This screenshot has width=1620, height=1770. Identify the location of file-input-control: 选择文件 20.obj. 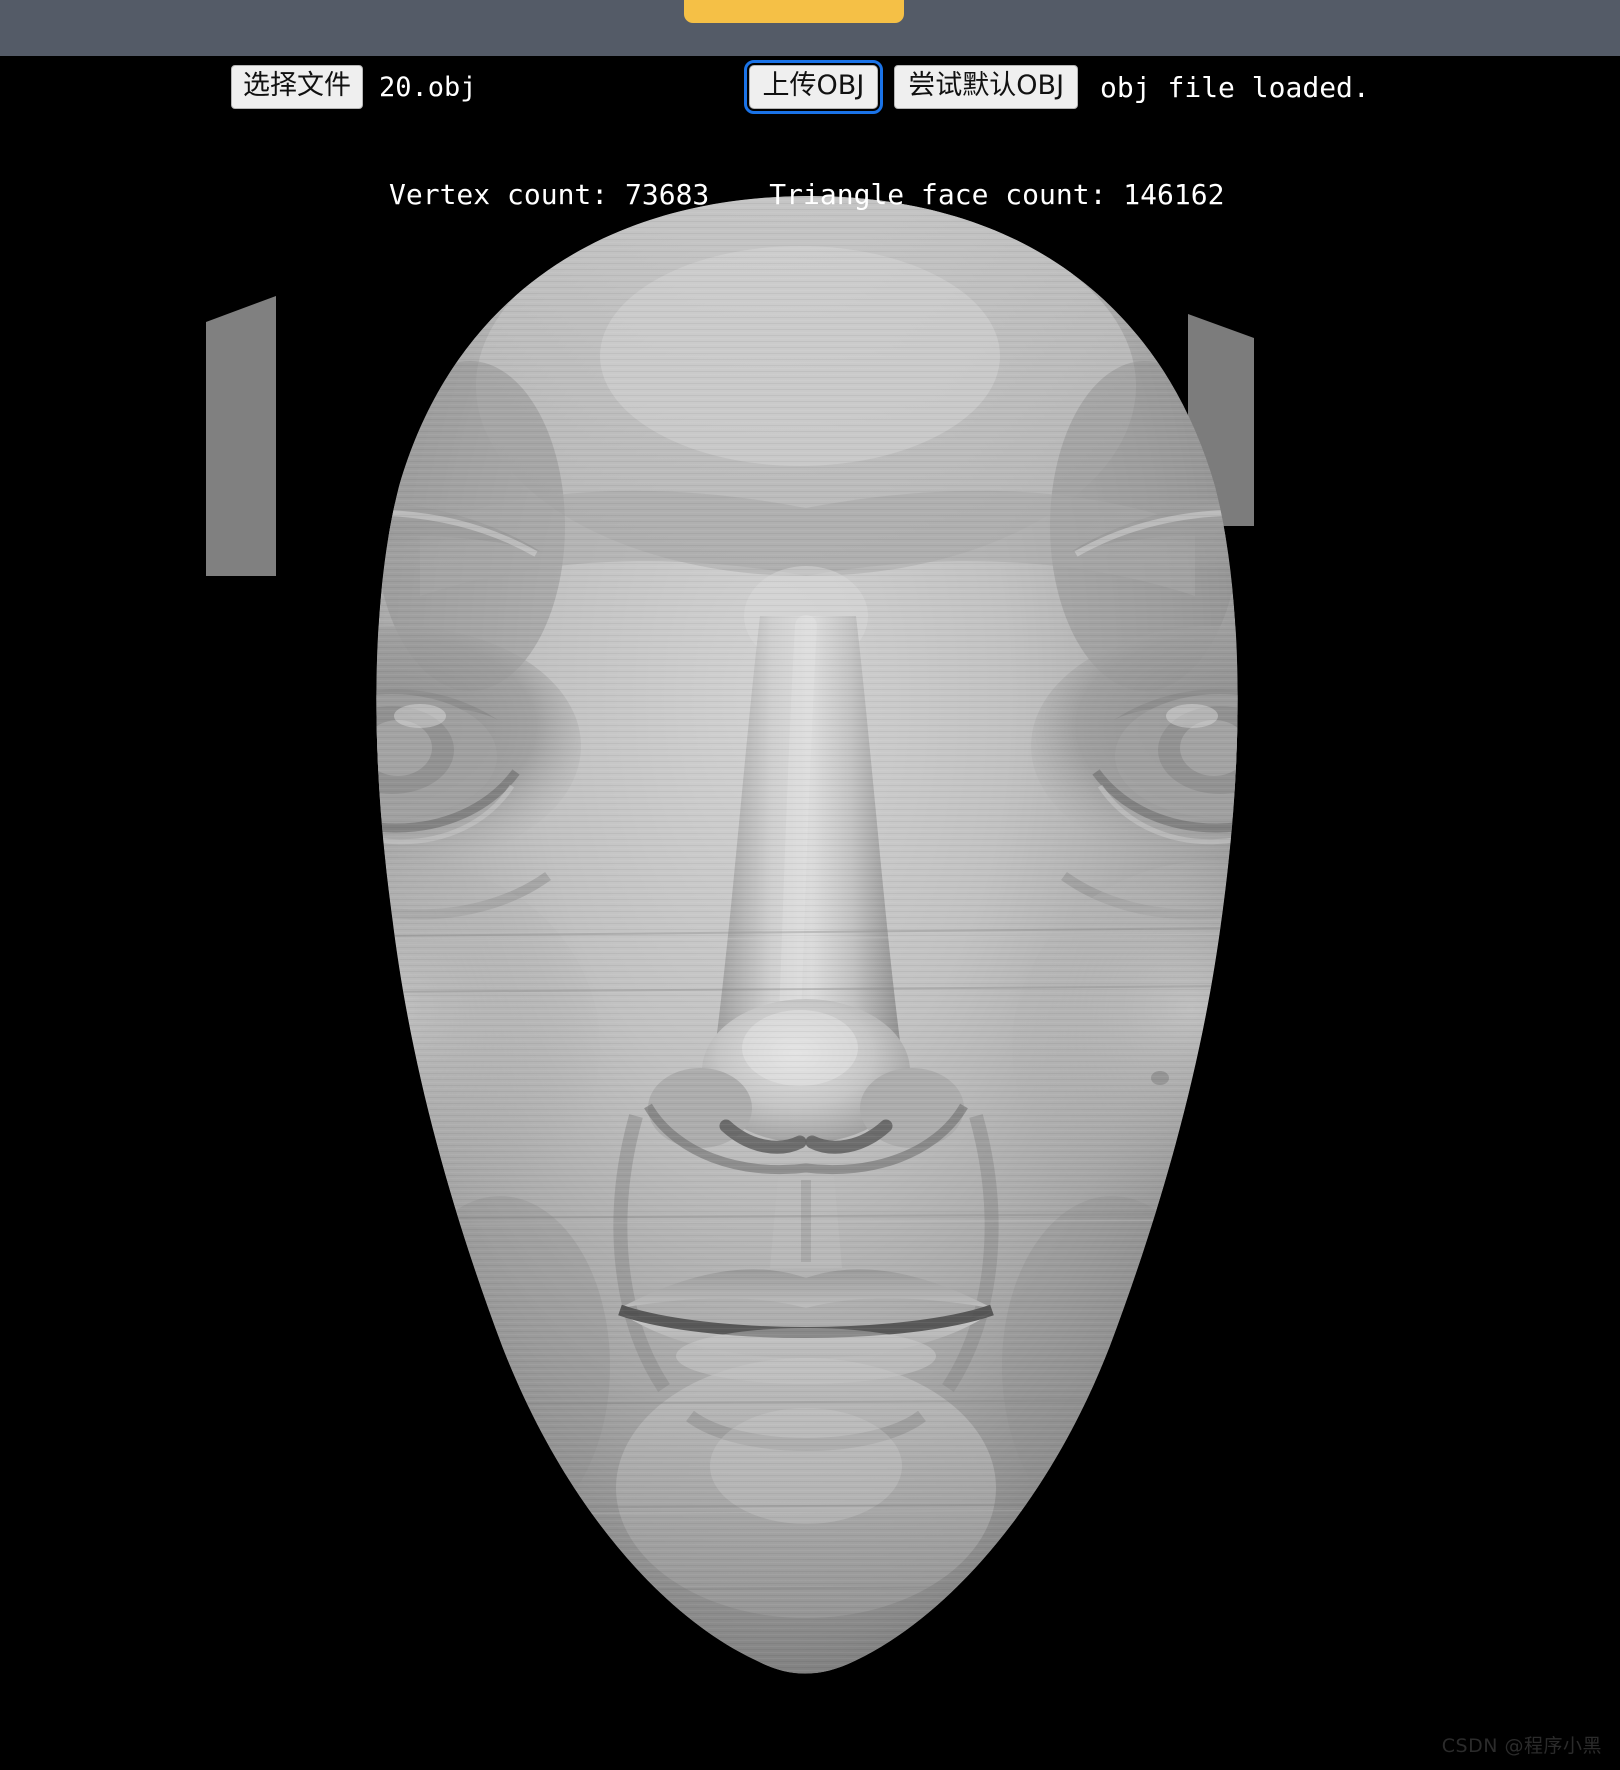
(354, 87).